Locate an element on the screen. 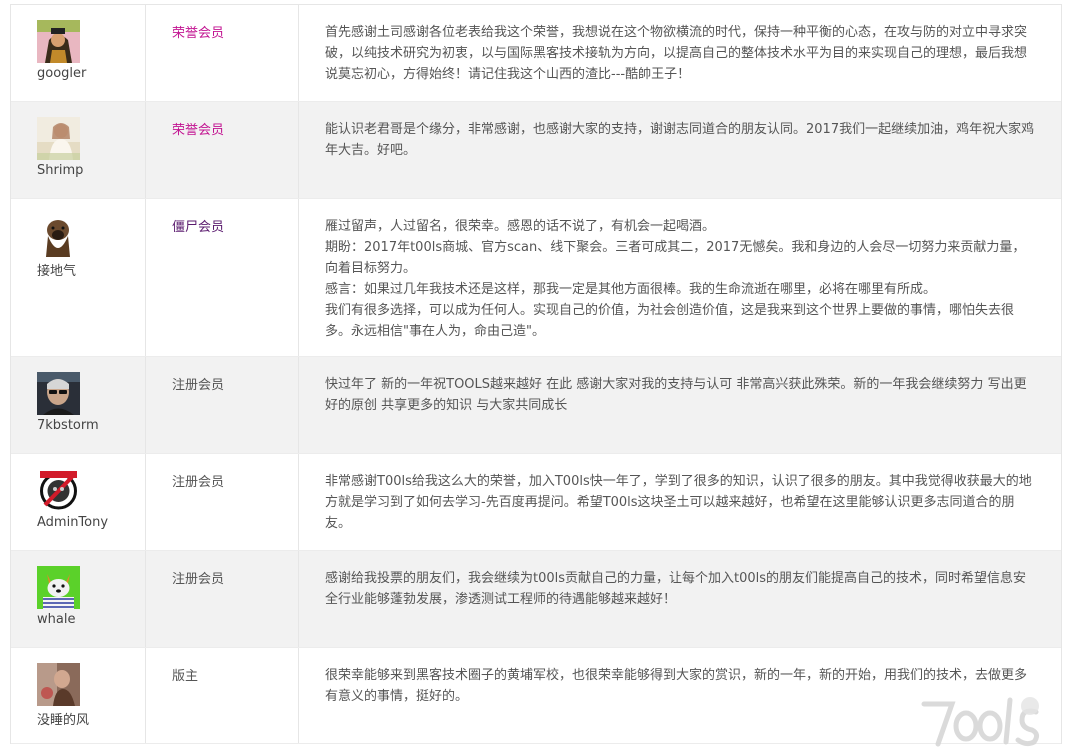 Image resolution: width=1074 pixels, height=753 pixels. username: Shrimp is located at coordinates (91, 170).